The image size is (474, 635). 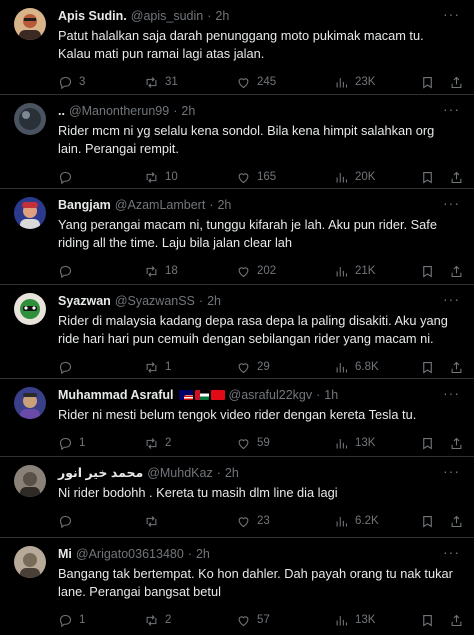 What do you see at coordinates (84, 205) in the screenshot?
I see `display-name: Bangjam` at bounding box center [84, 205].